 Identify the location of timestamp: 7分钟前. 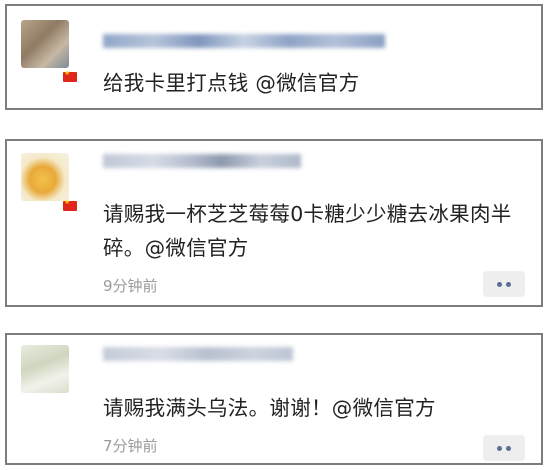
(130, 446).